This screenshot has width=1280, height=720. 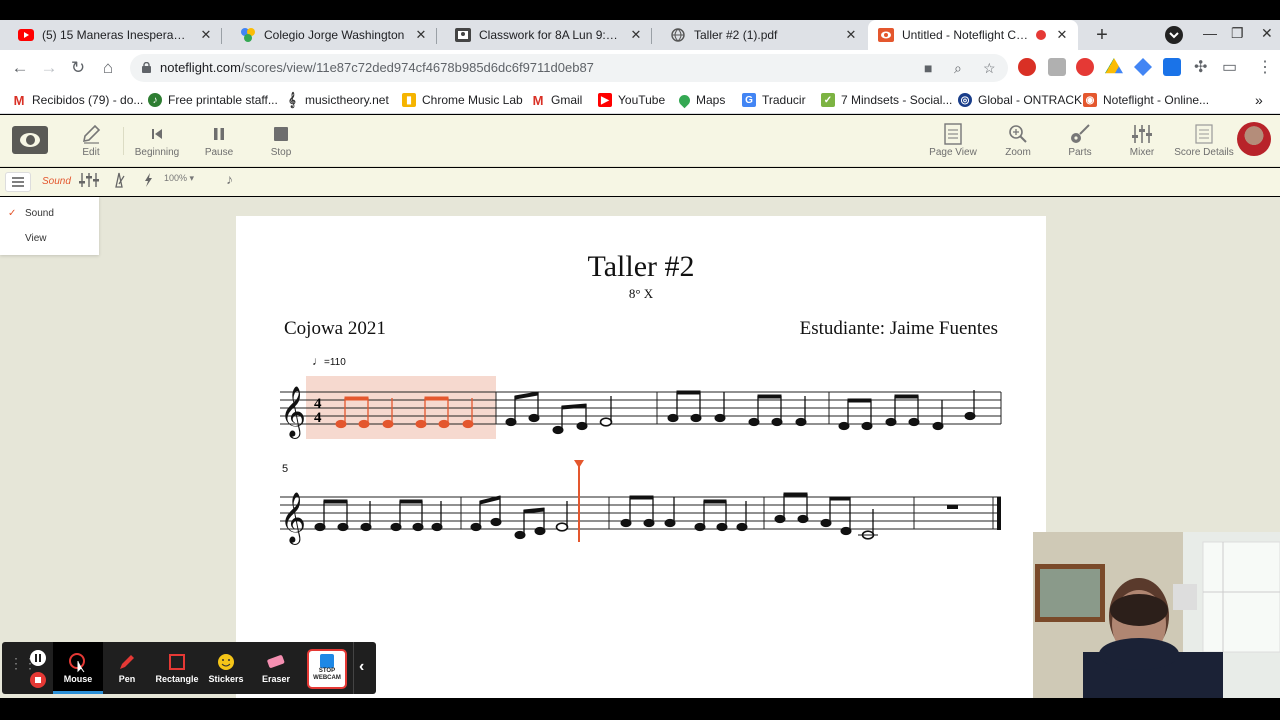 What do you see at coordinates (176, 178) in the screenshot?
I see `speed-value: 100%` at bounding box center [176, 178].